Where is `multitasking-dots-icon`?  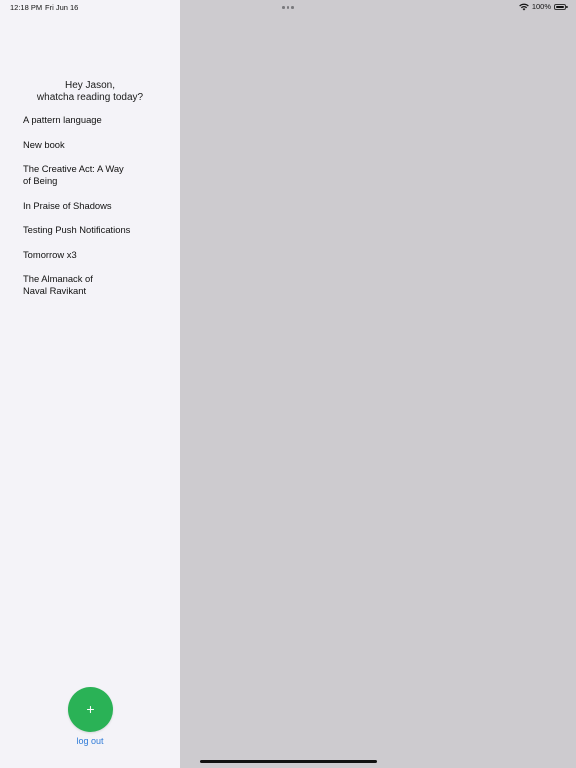
multitasking-dots-icon is located at coordinates (288, 7).